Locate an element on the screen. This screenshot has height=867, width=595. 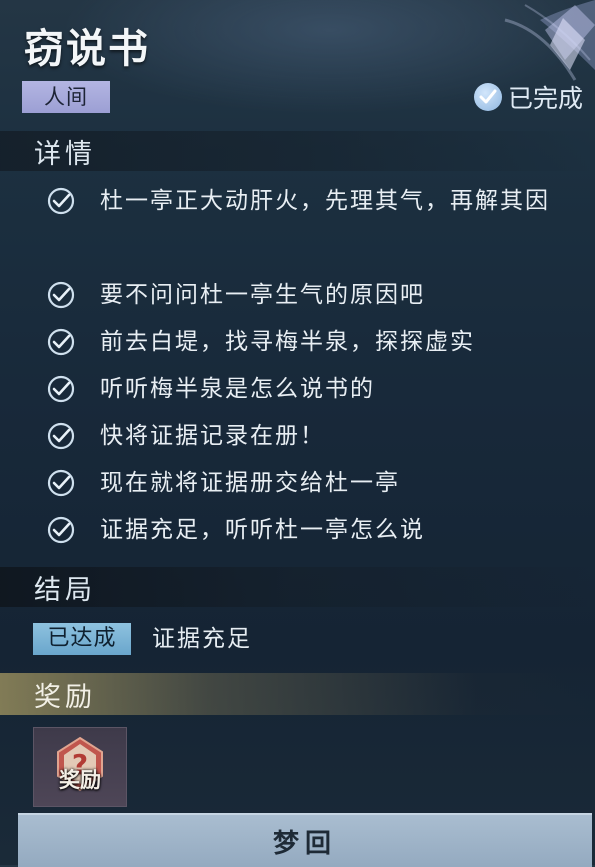
task-text: 听听梅半泉是怎么说书的 is located at coordinates (237, 389).